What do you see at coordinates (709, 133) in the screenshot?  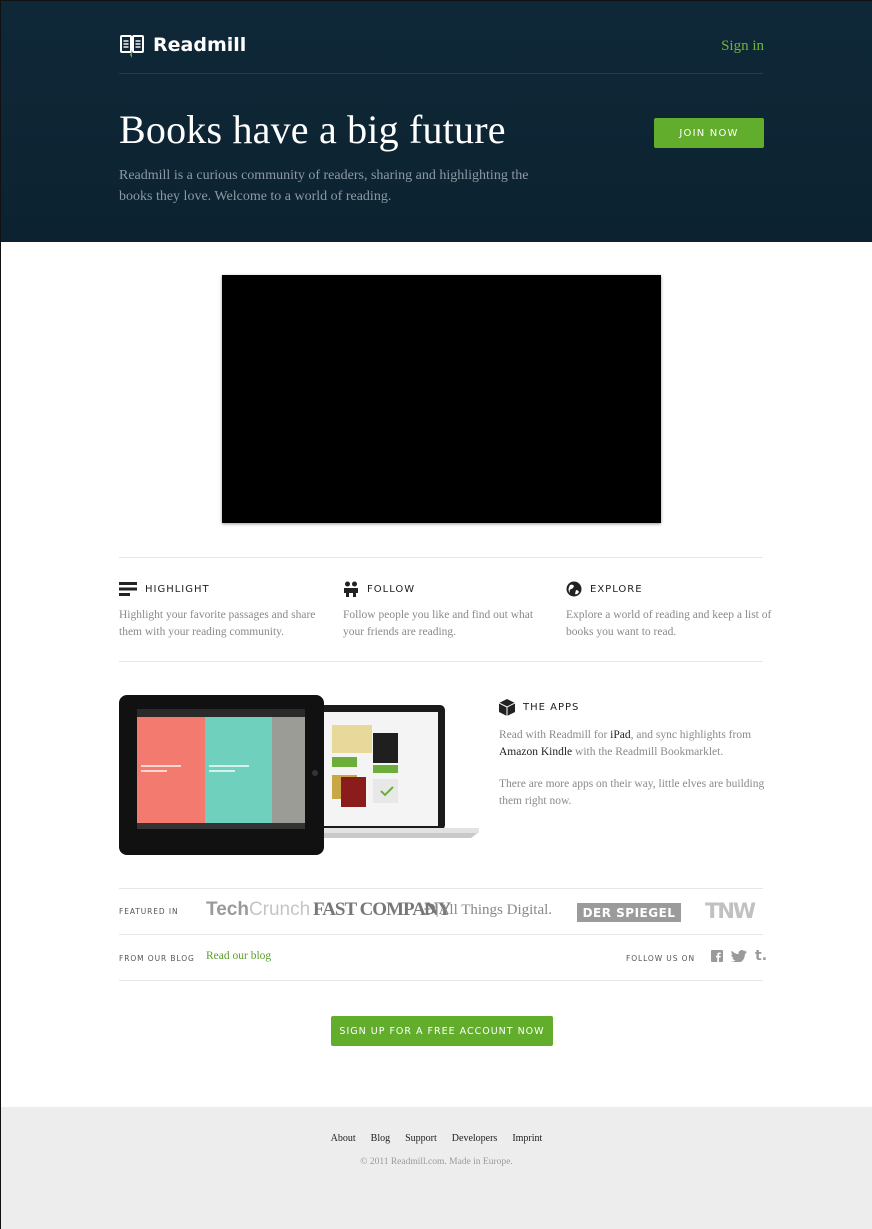 I see `join-now-button: JOIN NOW` at bounding box center [709, 133].